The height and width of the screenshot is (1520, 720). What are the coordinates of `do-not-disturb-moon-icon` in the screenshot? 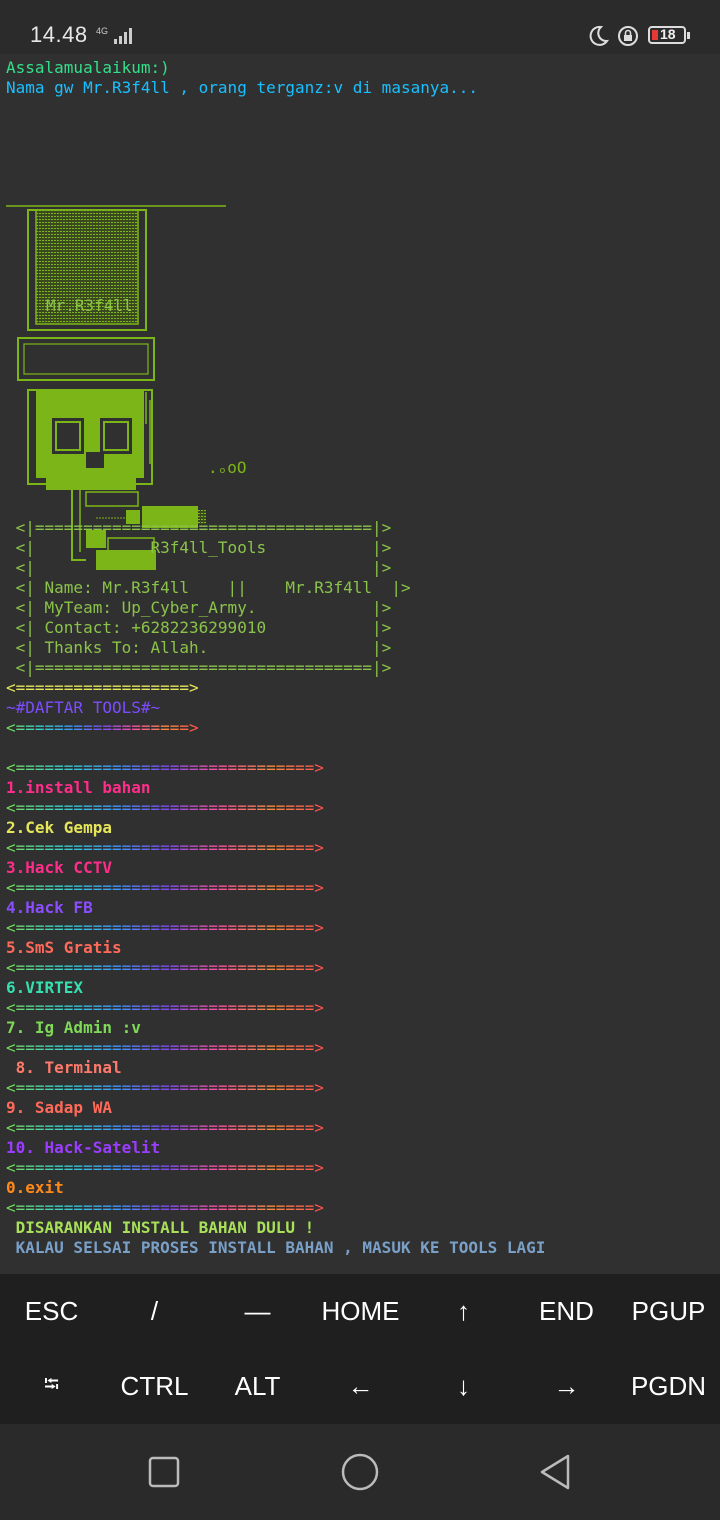 It's located at (599, 35).